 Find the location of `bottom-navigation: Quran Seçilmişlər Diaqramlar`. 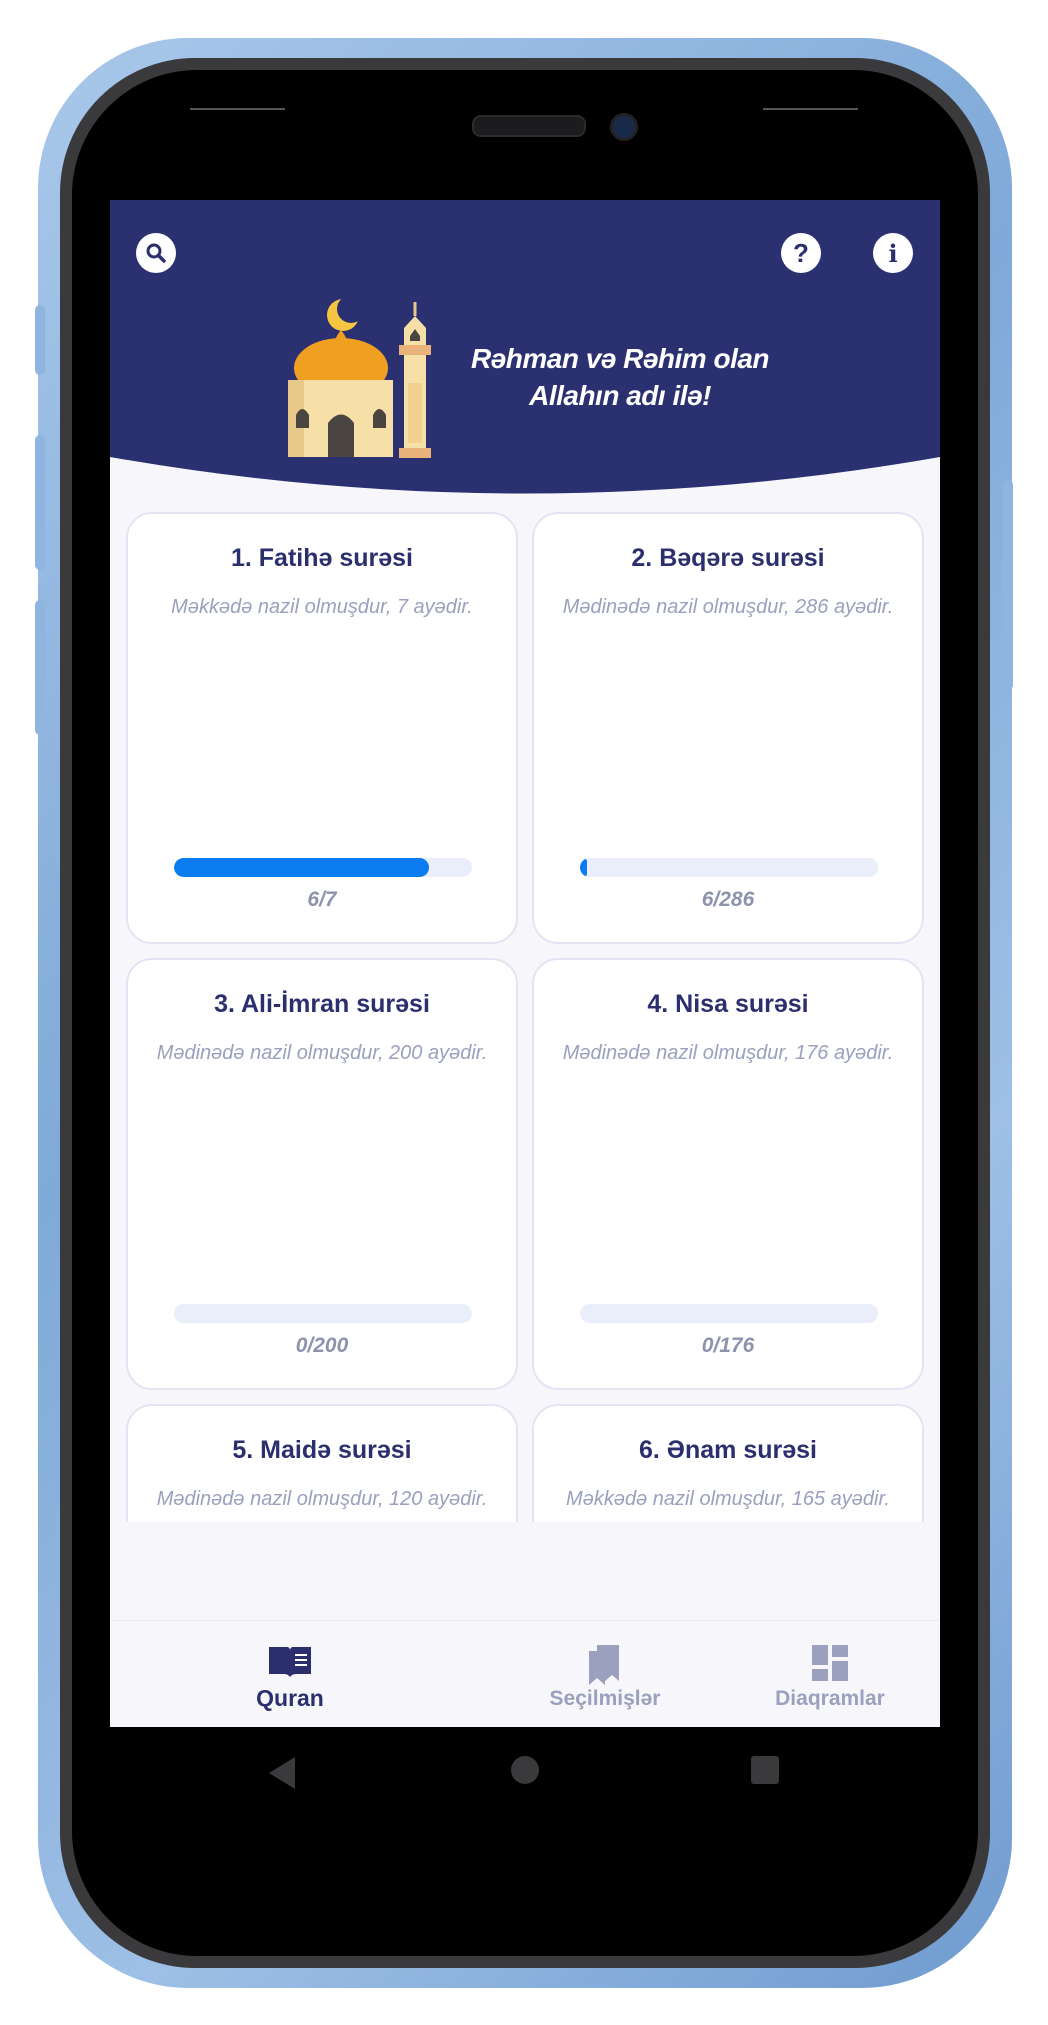

bottom-navigation: Quran Seçilmişlər Diaqramlar is located at coordinates (525, 1673).